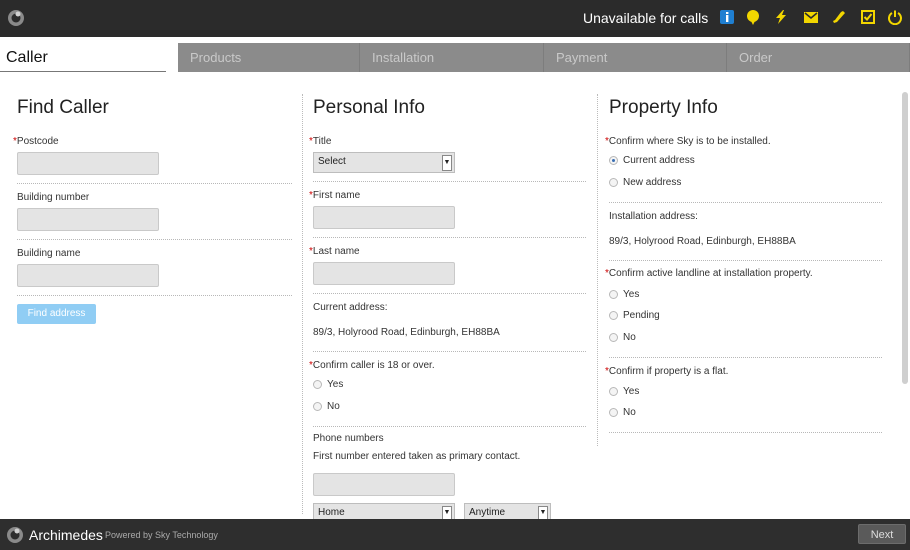 Image resolution: width=910 pixels, height=550 pixels. I want to click on age-question: Confirm caller is 18 or over., so click(373, 365).